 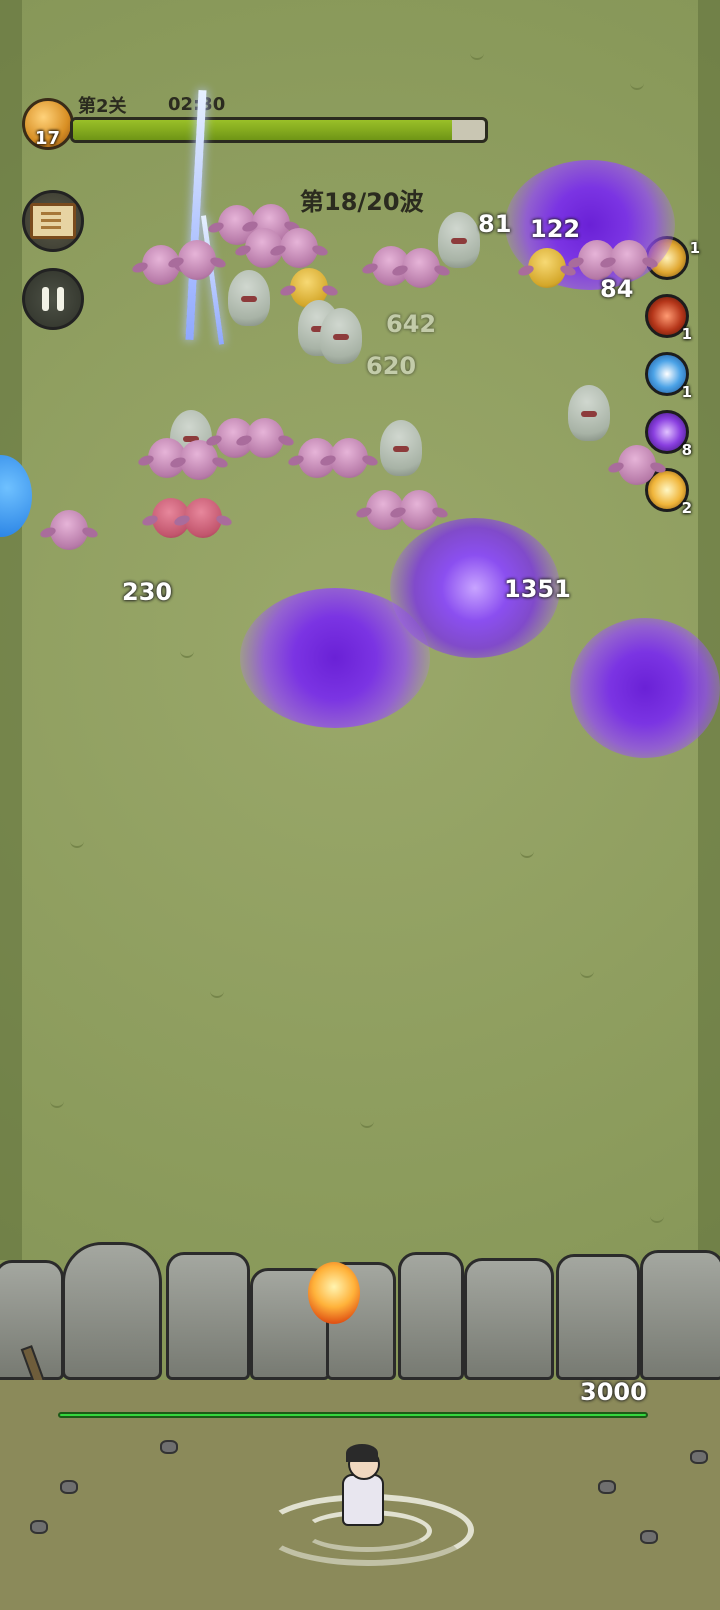 I want to click on wall-hp-value: 3000, so click(x=613, y=1392).